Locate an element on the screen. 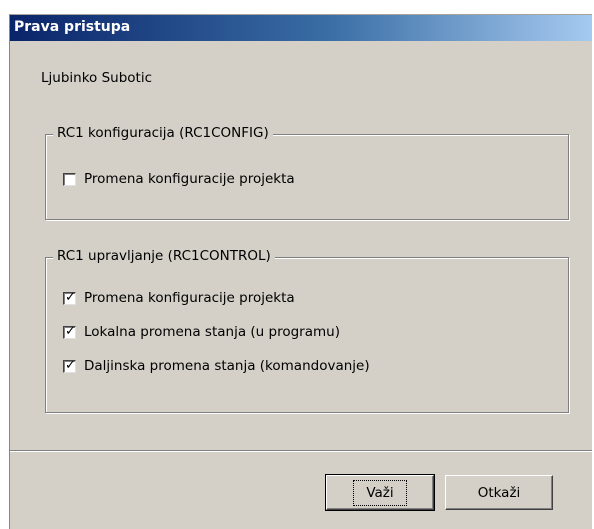 This screenshot has width=594, height=529. cancel-button-label: Otkaži is located at coordinates (499, 492).